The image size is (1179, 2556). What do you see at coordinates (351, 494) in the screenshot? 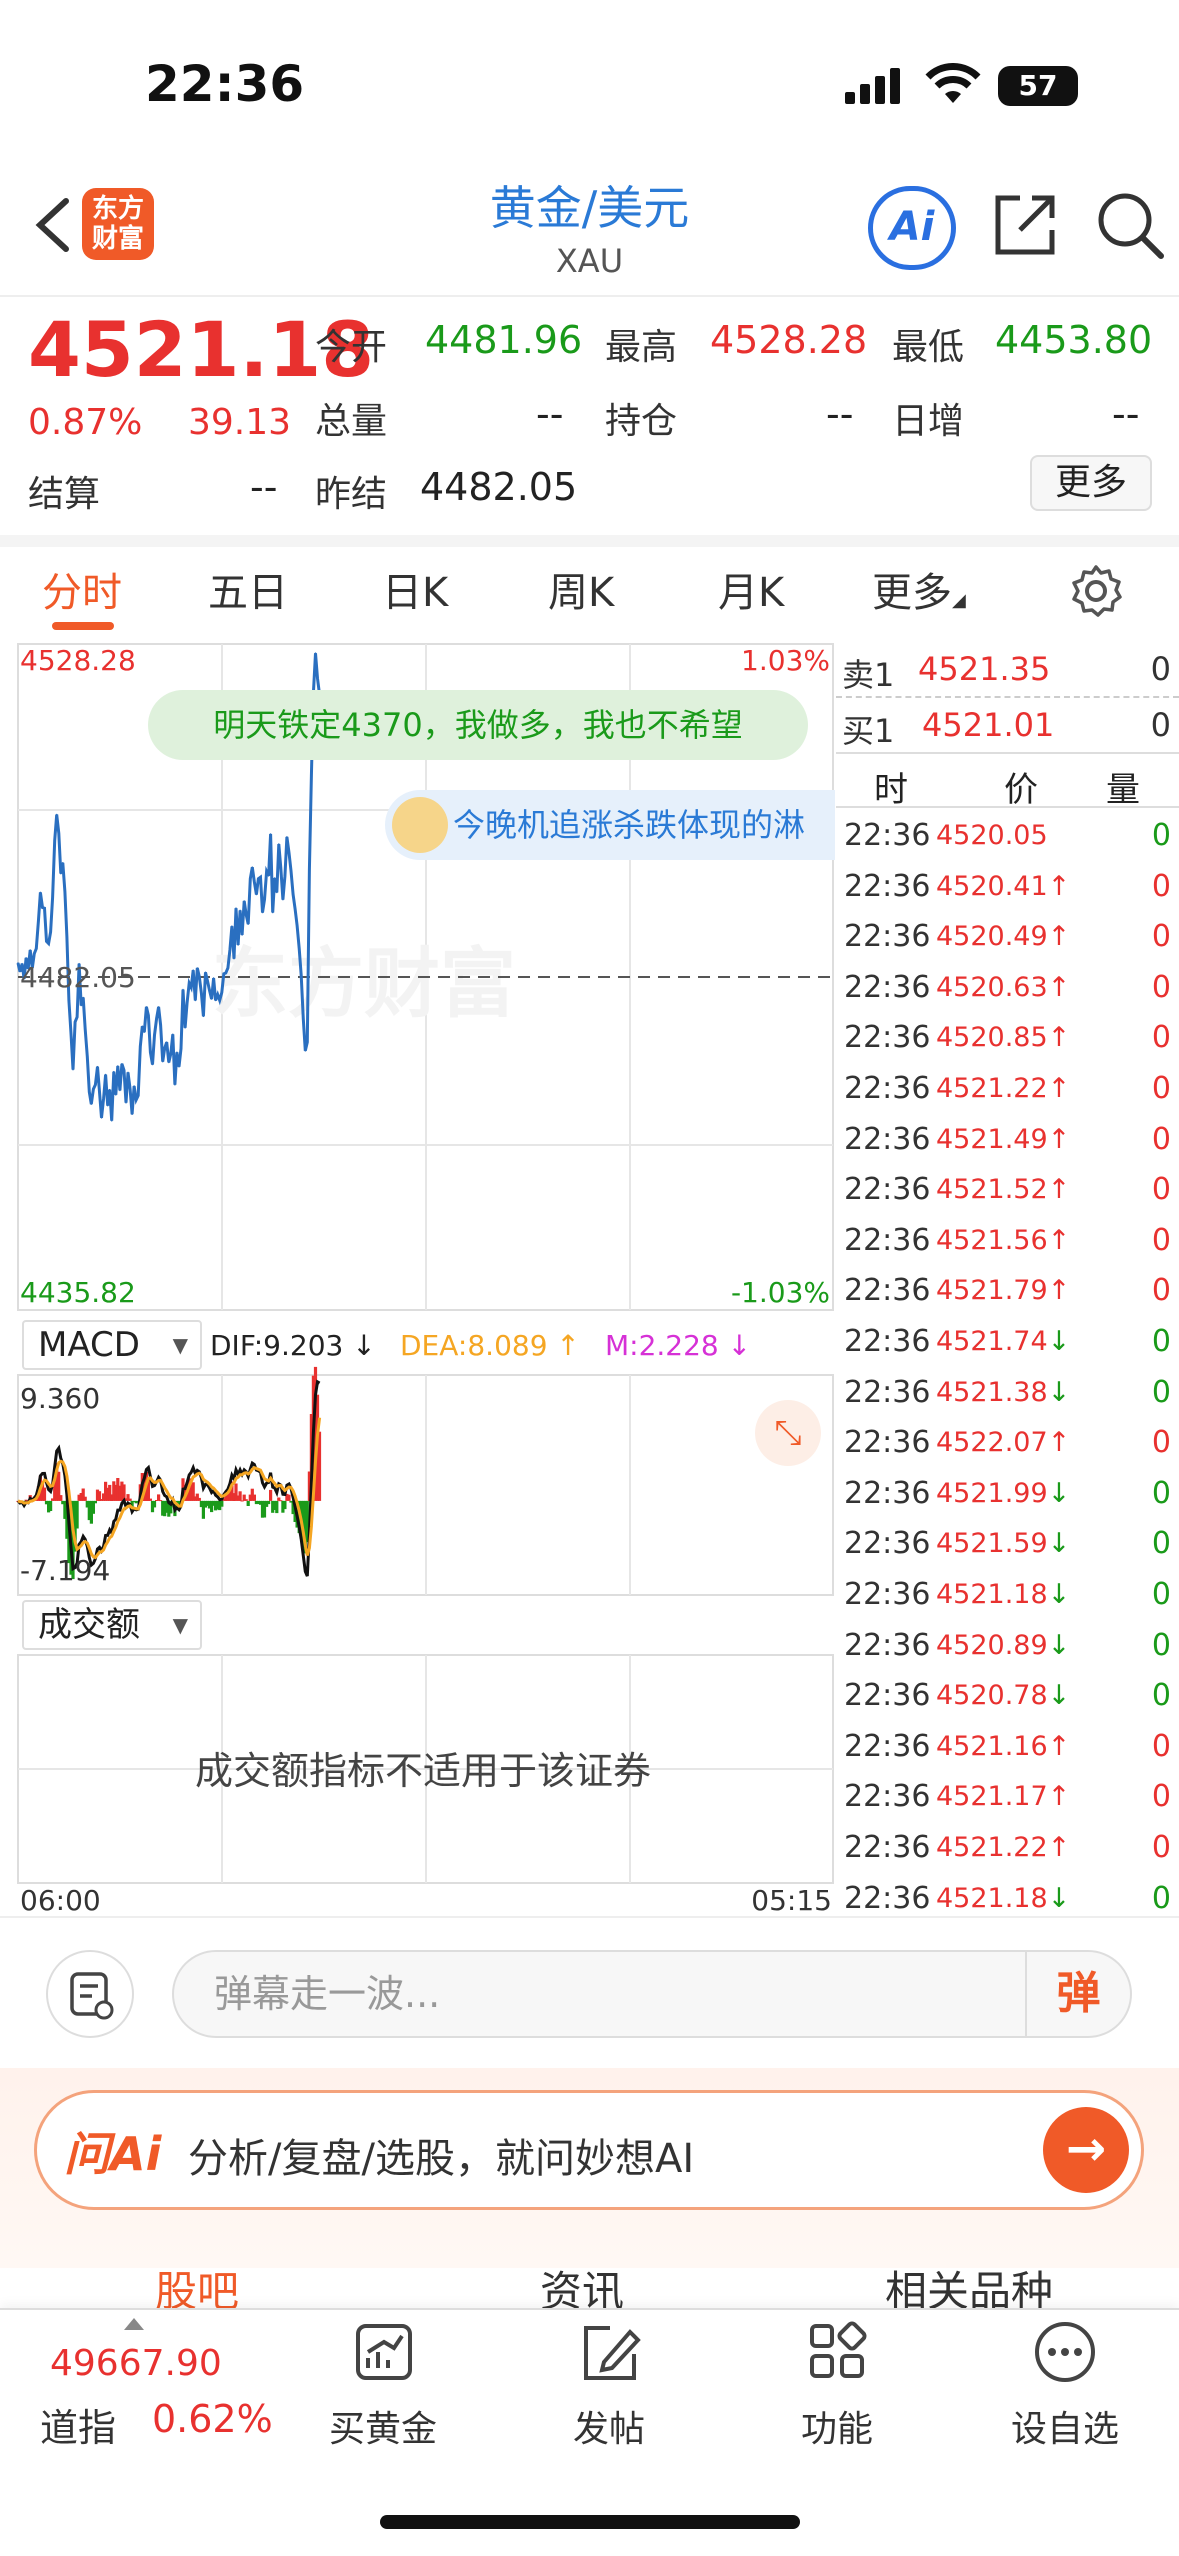
I see `prev-settle-label: 昨结` at bounding box center [351, 494].